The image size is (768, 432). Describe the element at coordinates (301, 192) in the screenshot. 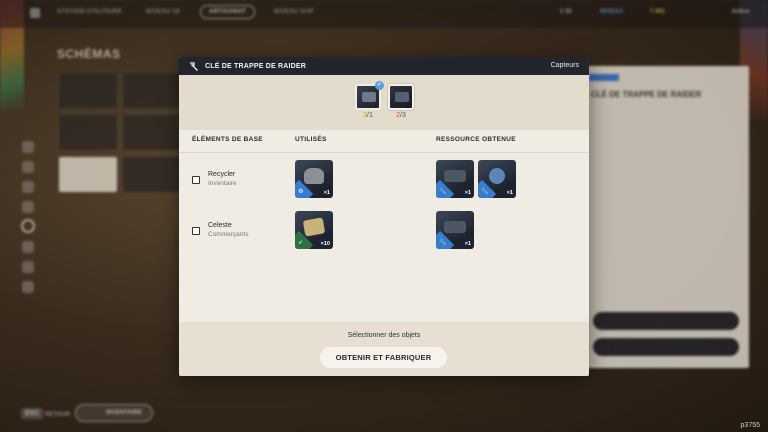

I see `recycle-icon: ♻` at that location.